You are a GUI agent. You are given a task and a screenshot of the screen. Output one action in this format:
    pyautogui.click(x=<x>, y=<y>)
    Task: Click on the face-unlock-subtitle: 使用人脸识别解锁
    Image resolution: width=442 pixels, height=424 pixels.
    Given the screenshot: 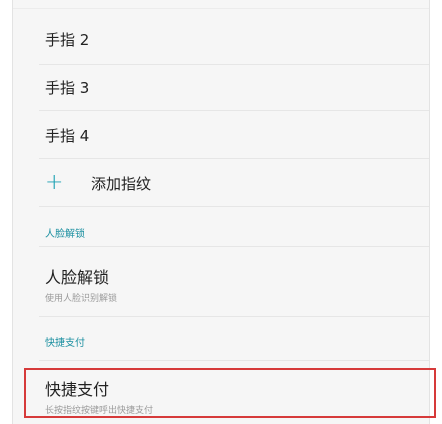 What is the action you would take?
    pyautogui.click(x=81, y=299)
    